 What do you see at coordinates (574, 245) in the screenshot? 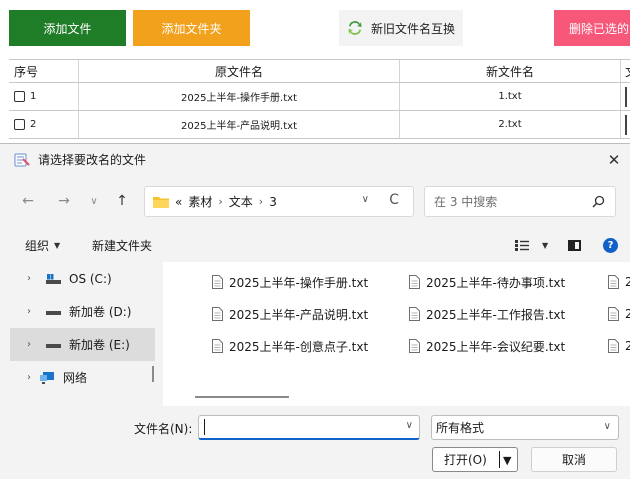
I see `preview-pane-button` at bounding box center [574, 245].